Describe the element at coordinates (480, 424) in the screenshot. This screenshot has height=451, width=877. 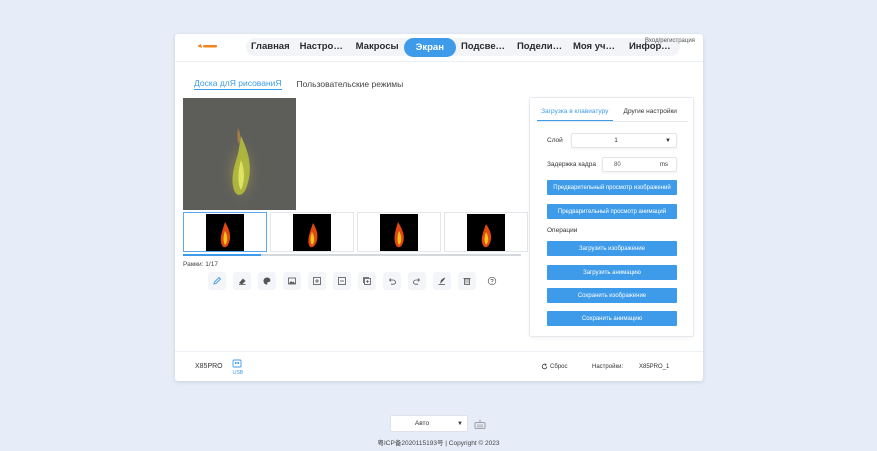
I see `keyboard-icon` at that location.